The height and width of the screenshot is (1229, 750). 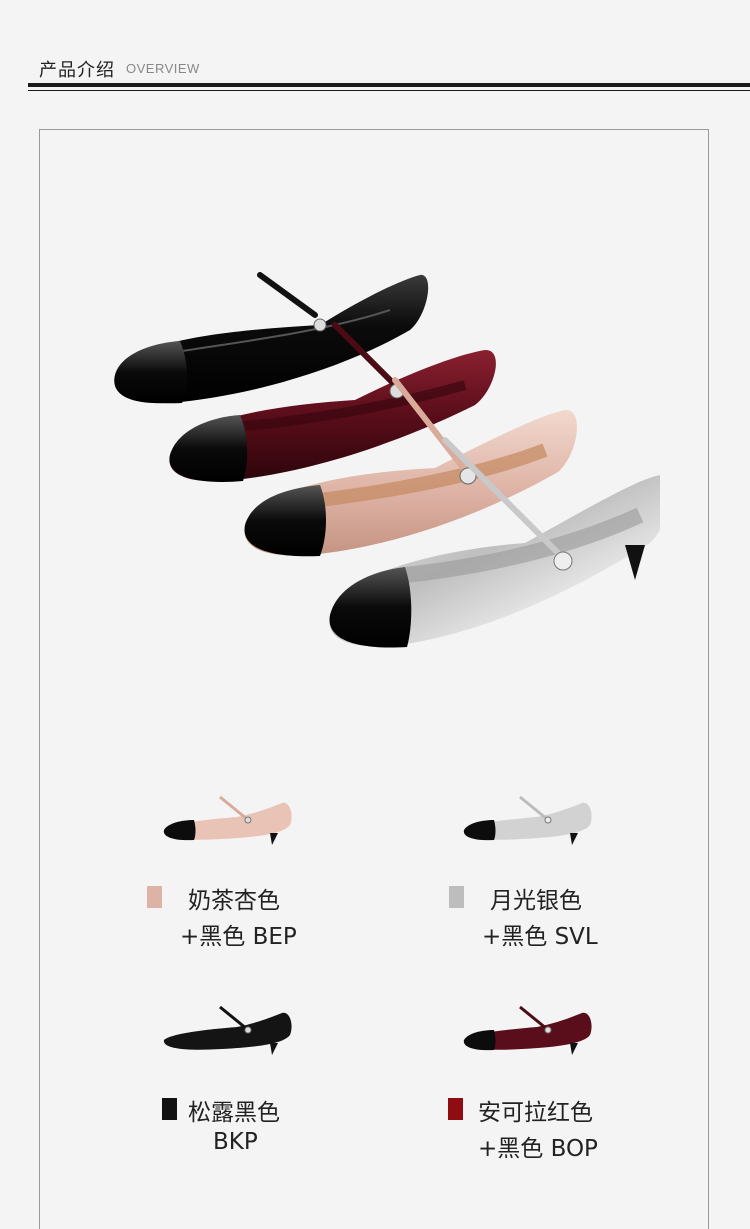 I want to click on section-title: 产品介绍, so click(x=77, y=70).